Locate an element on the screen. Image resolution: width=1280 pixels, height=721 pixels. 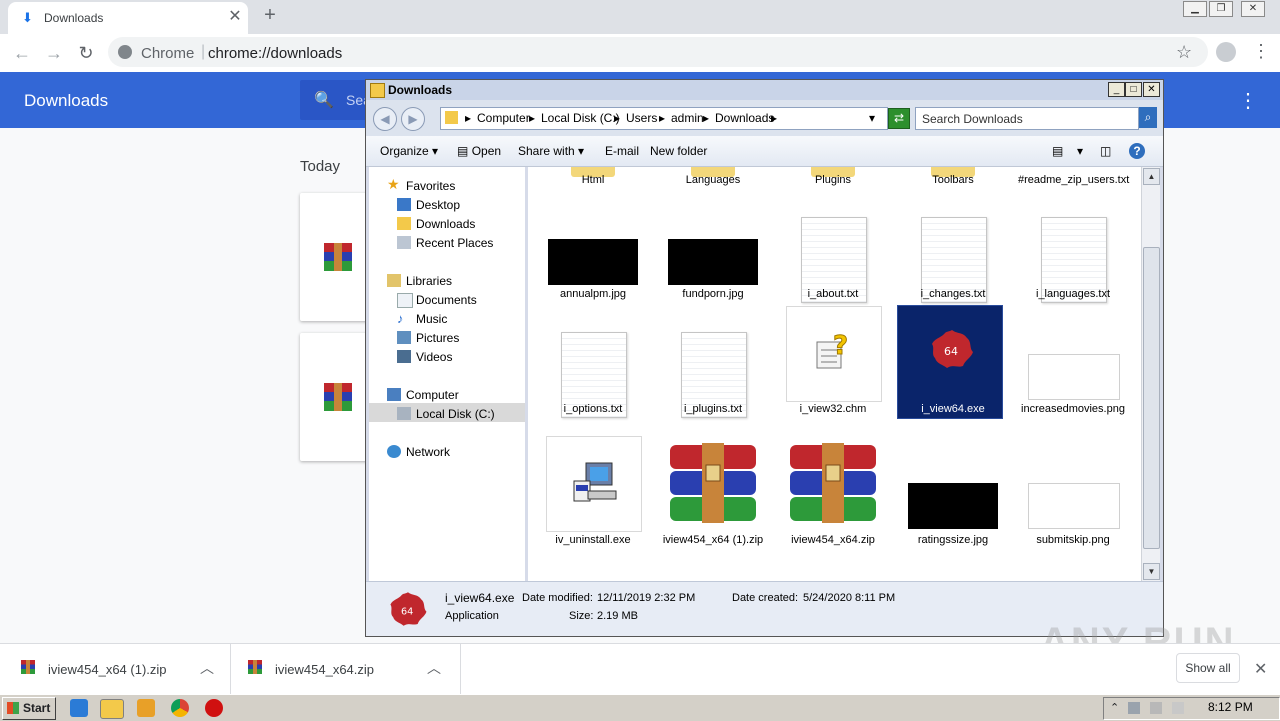
shelf-download-item: iview454_x64.zip ︿ is located at coordinates (345, 669).